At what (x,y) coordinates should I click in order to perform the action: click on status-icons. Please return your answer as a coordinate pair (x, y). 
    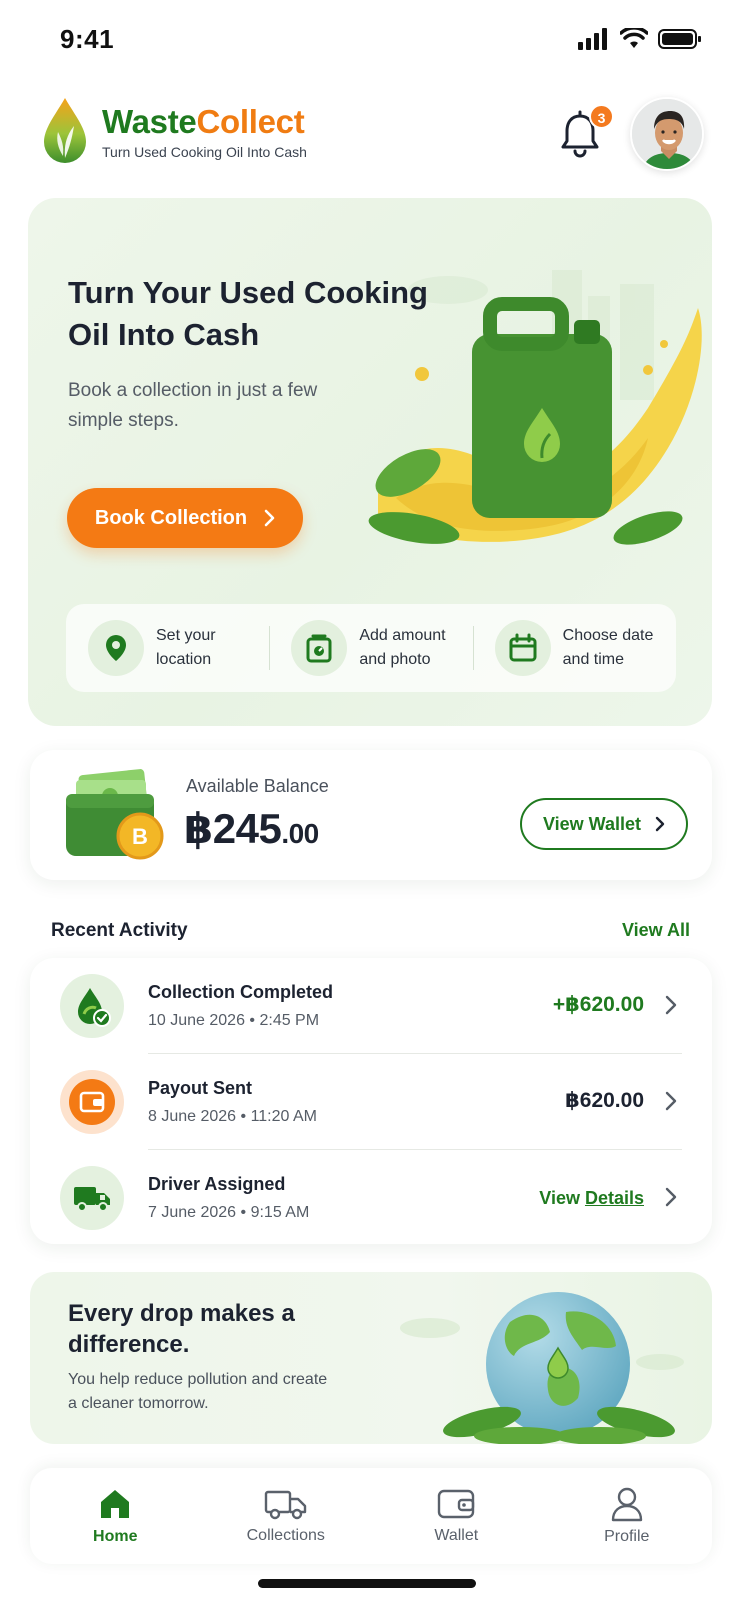
    Looking at the image, I should click on (640, 39).